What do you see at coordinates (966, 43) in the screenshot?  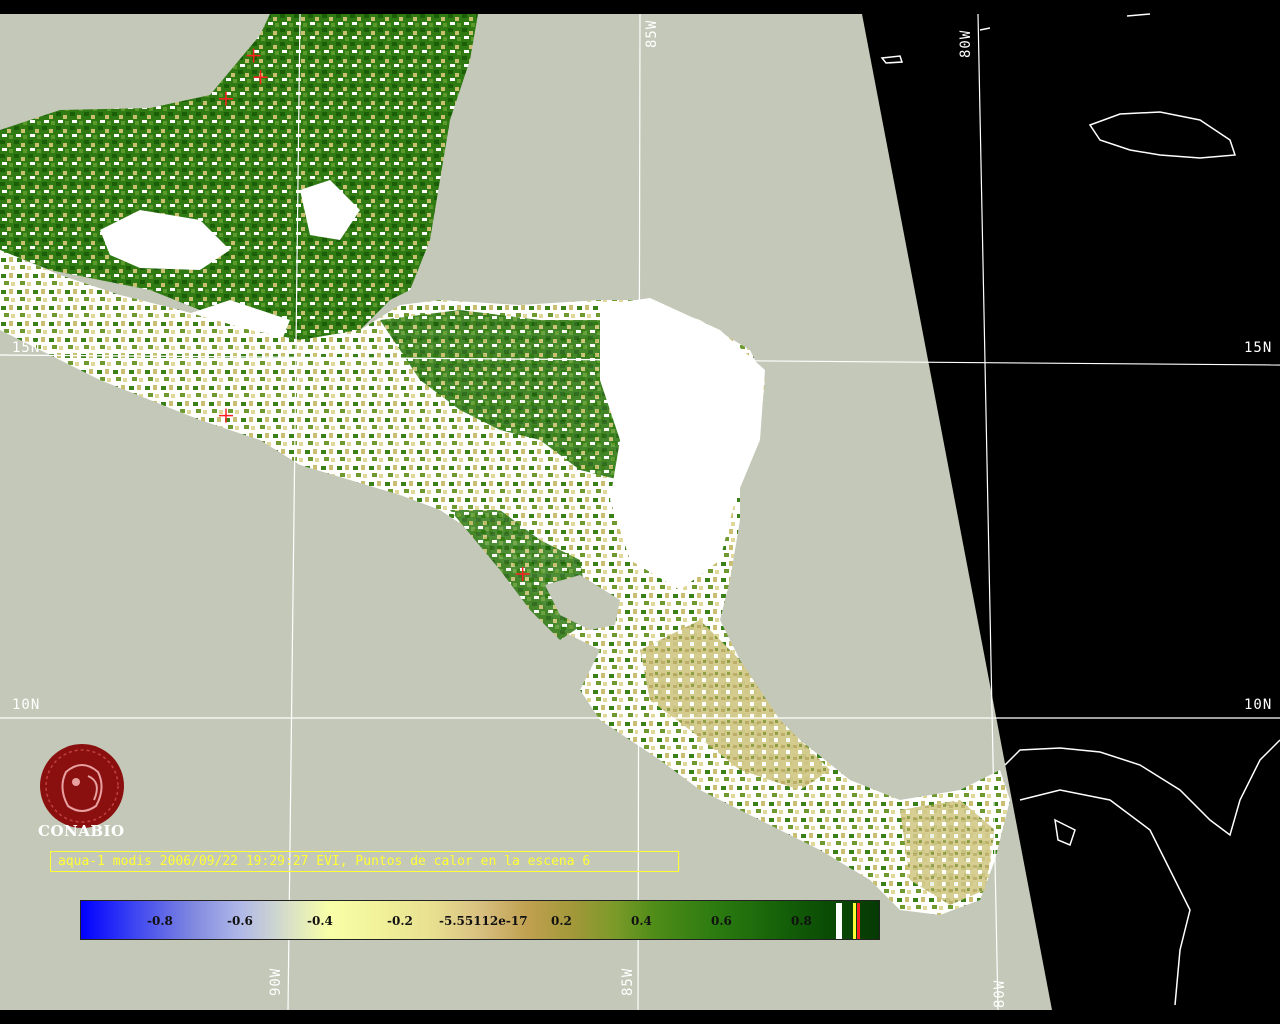 I see `lon-label-80w-top: 80W` at bounding box center [966, 43].